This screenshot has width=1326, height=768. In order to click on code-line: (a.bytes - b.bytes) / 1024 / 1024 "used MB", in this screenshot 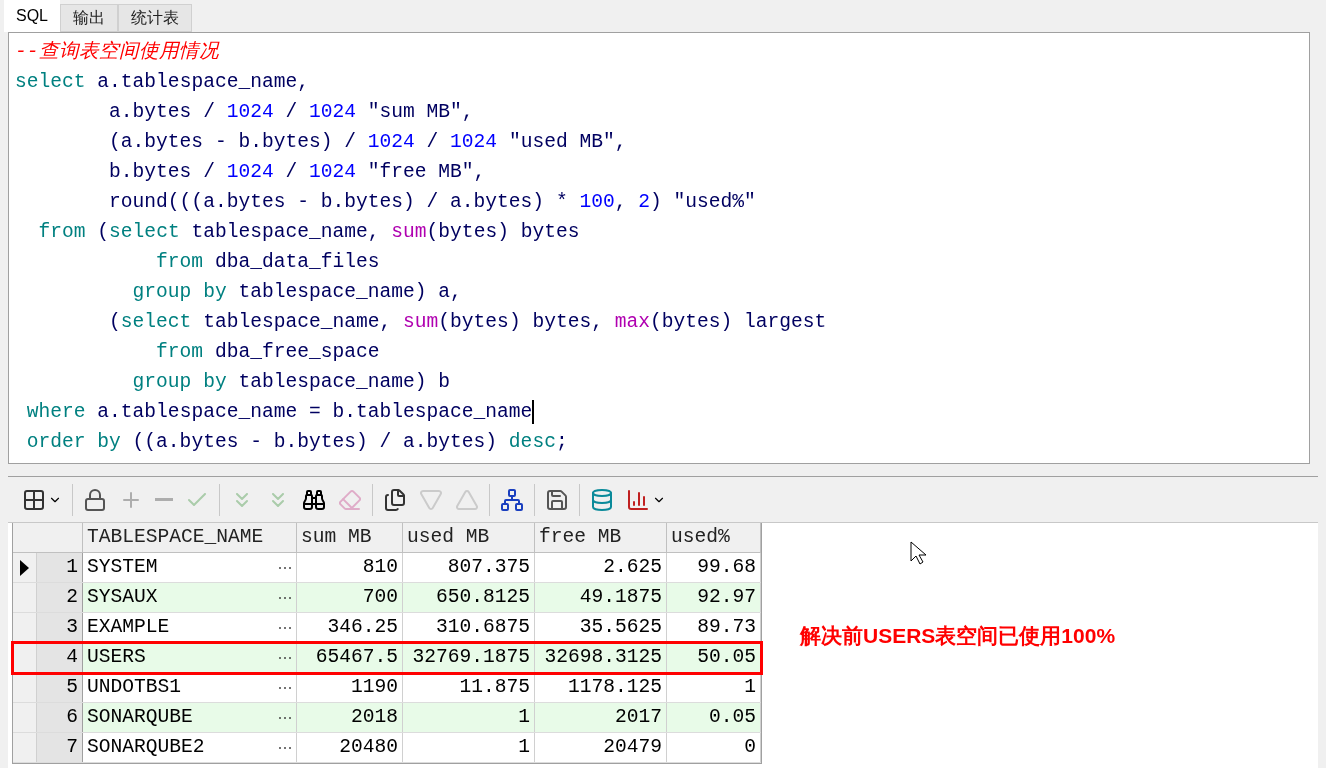, I will do `click(367, 142)`.